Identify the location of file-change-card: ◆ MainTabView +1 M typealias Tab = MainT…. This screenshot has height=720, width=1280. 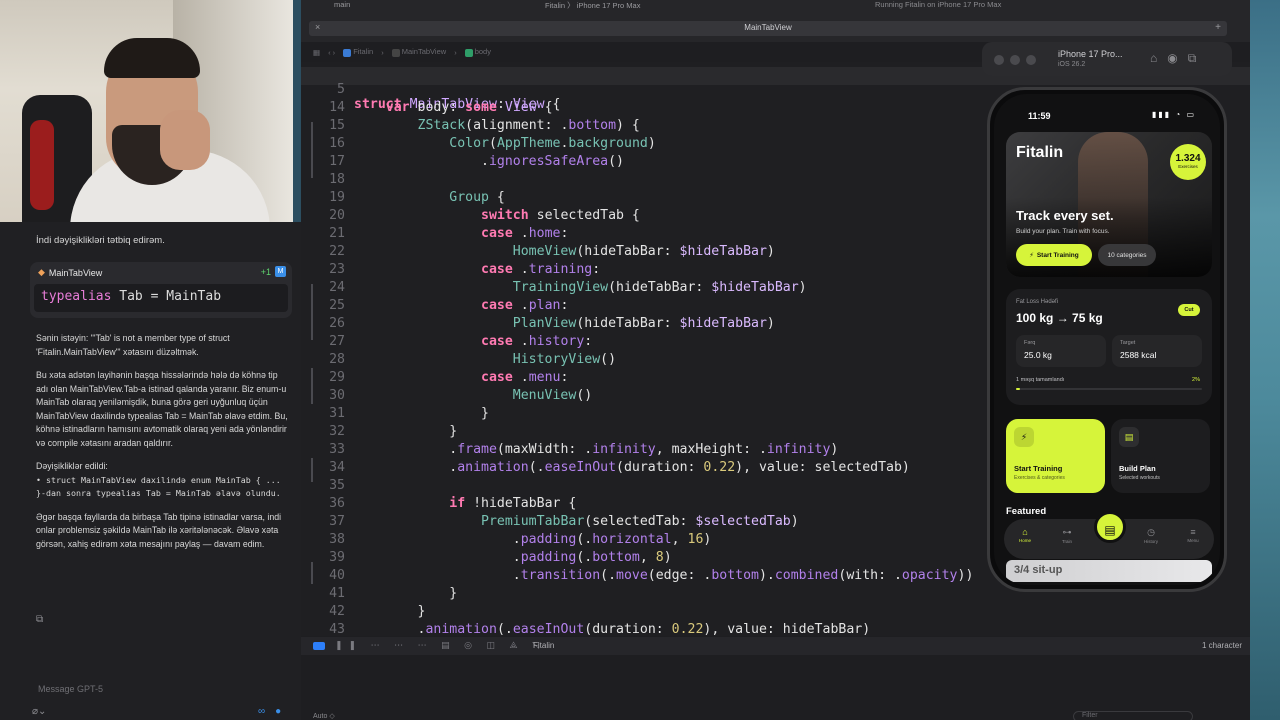
(161, 290).